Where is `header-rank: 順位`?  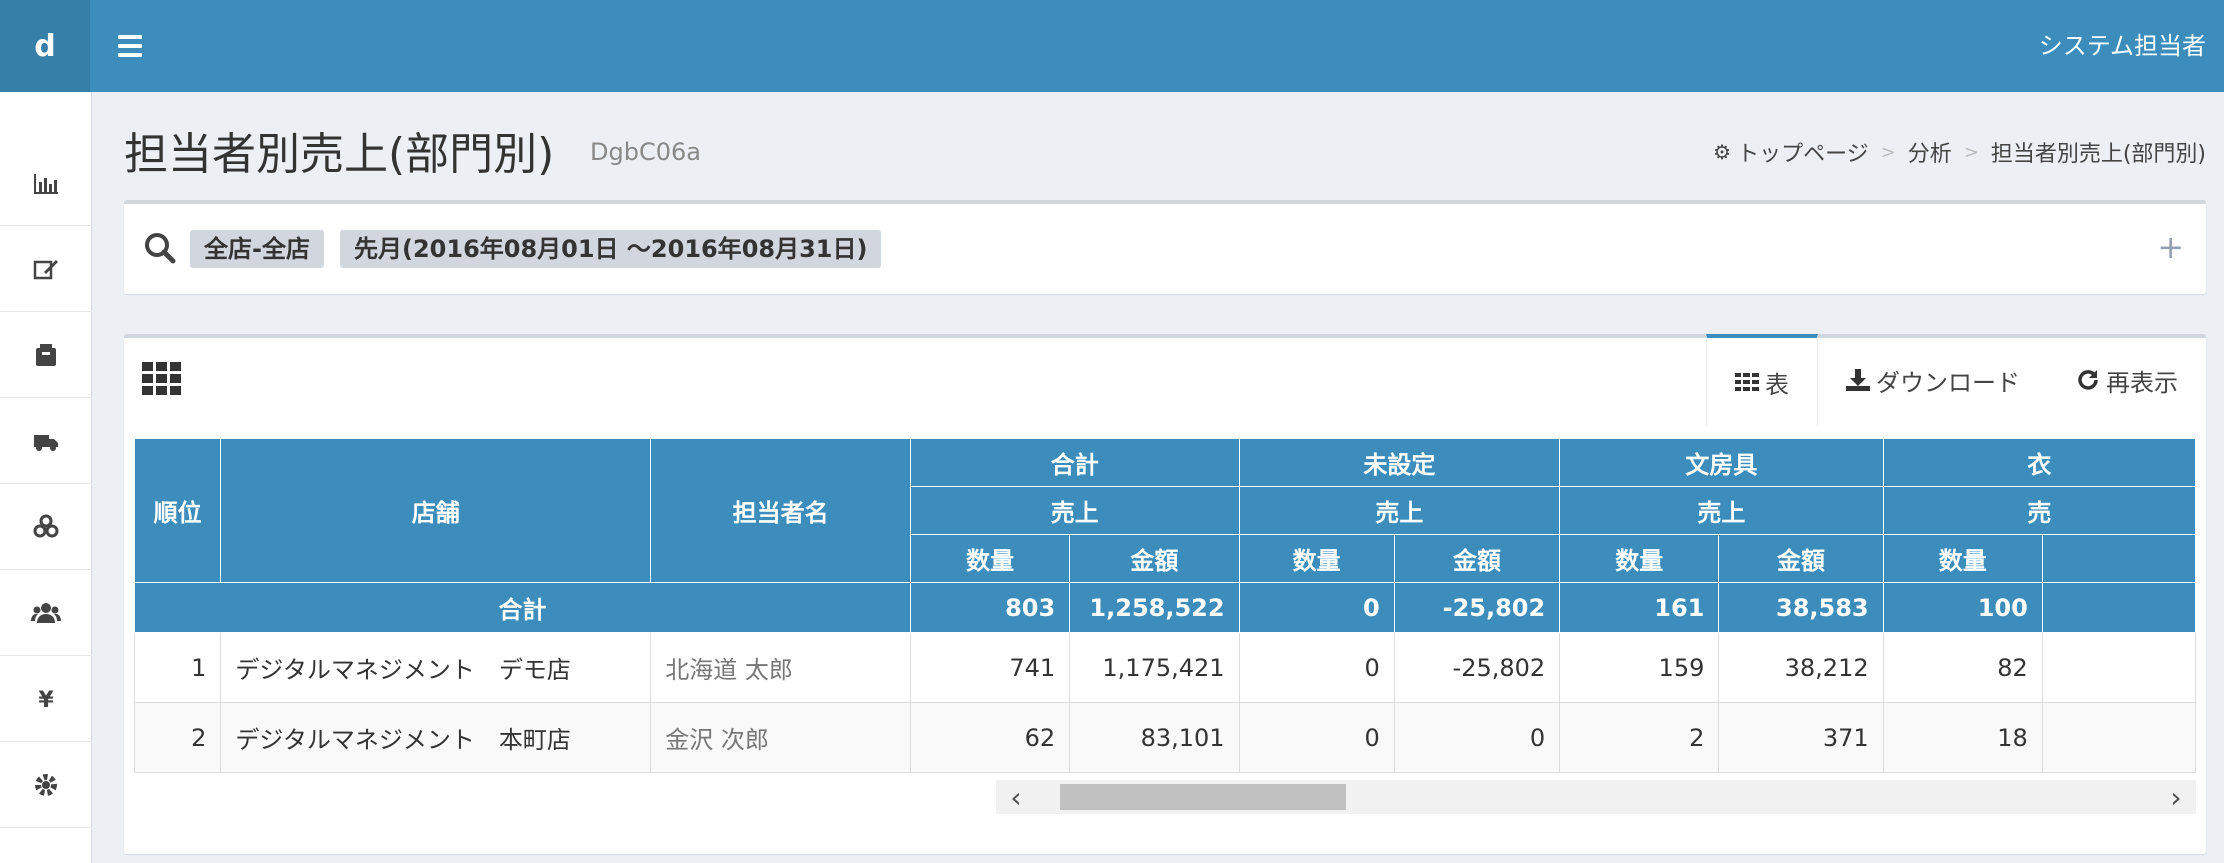 header-rank: 順位 is located at coordinates (178, 510).